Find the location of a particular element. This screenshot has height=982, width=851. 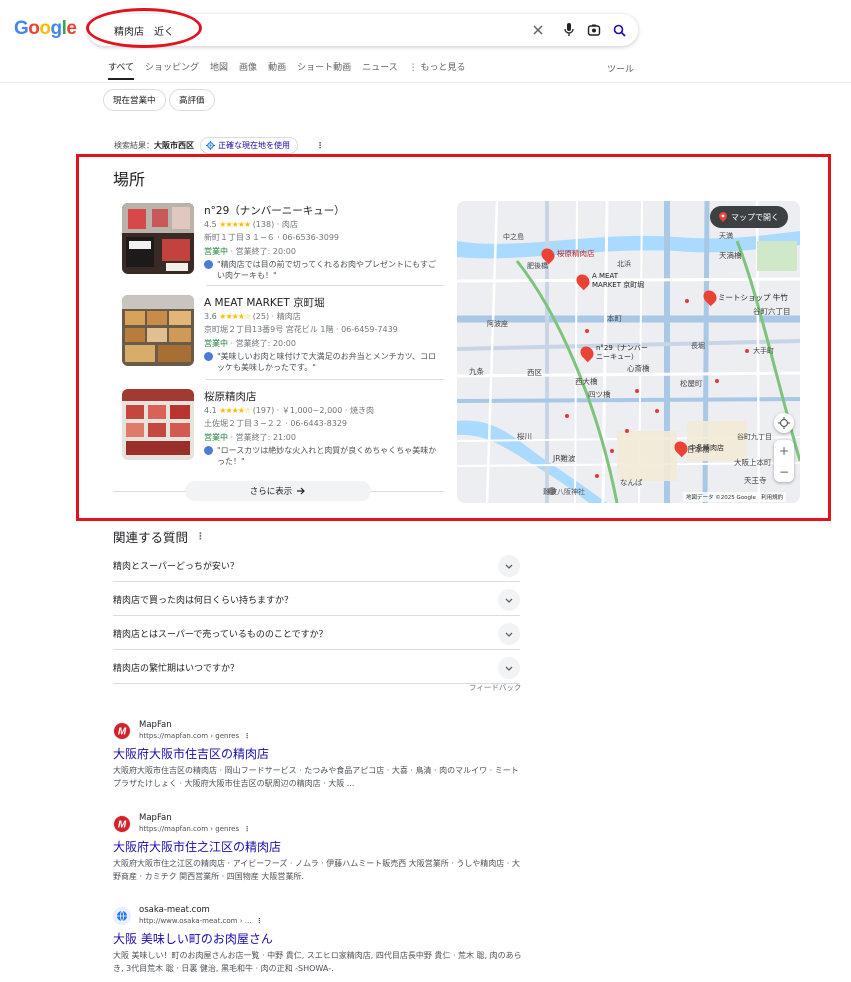

tools-button: ツール is located at coordinates (620, 68).